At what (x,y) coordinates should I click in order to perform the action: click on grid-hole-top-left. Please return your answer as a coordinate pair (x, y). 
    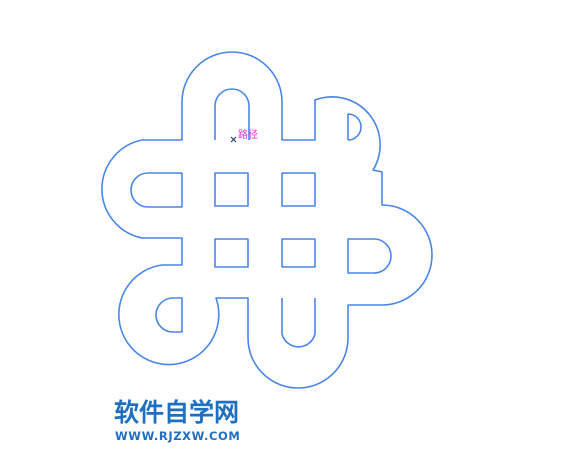
    Looking at the image, I should click on (231, 189).